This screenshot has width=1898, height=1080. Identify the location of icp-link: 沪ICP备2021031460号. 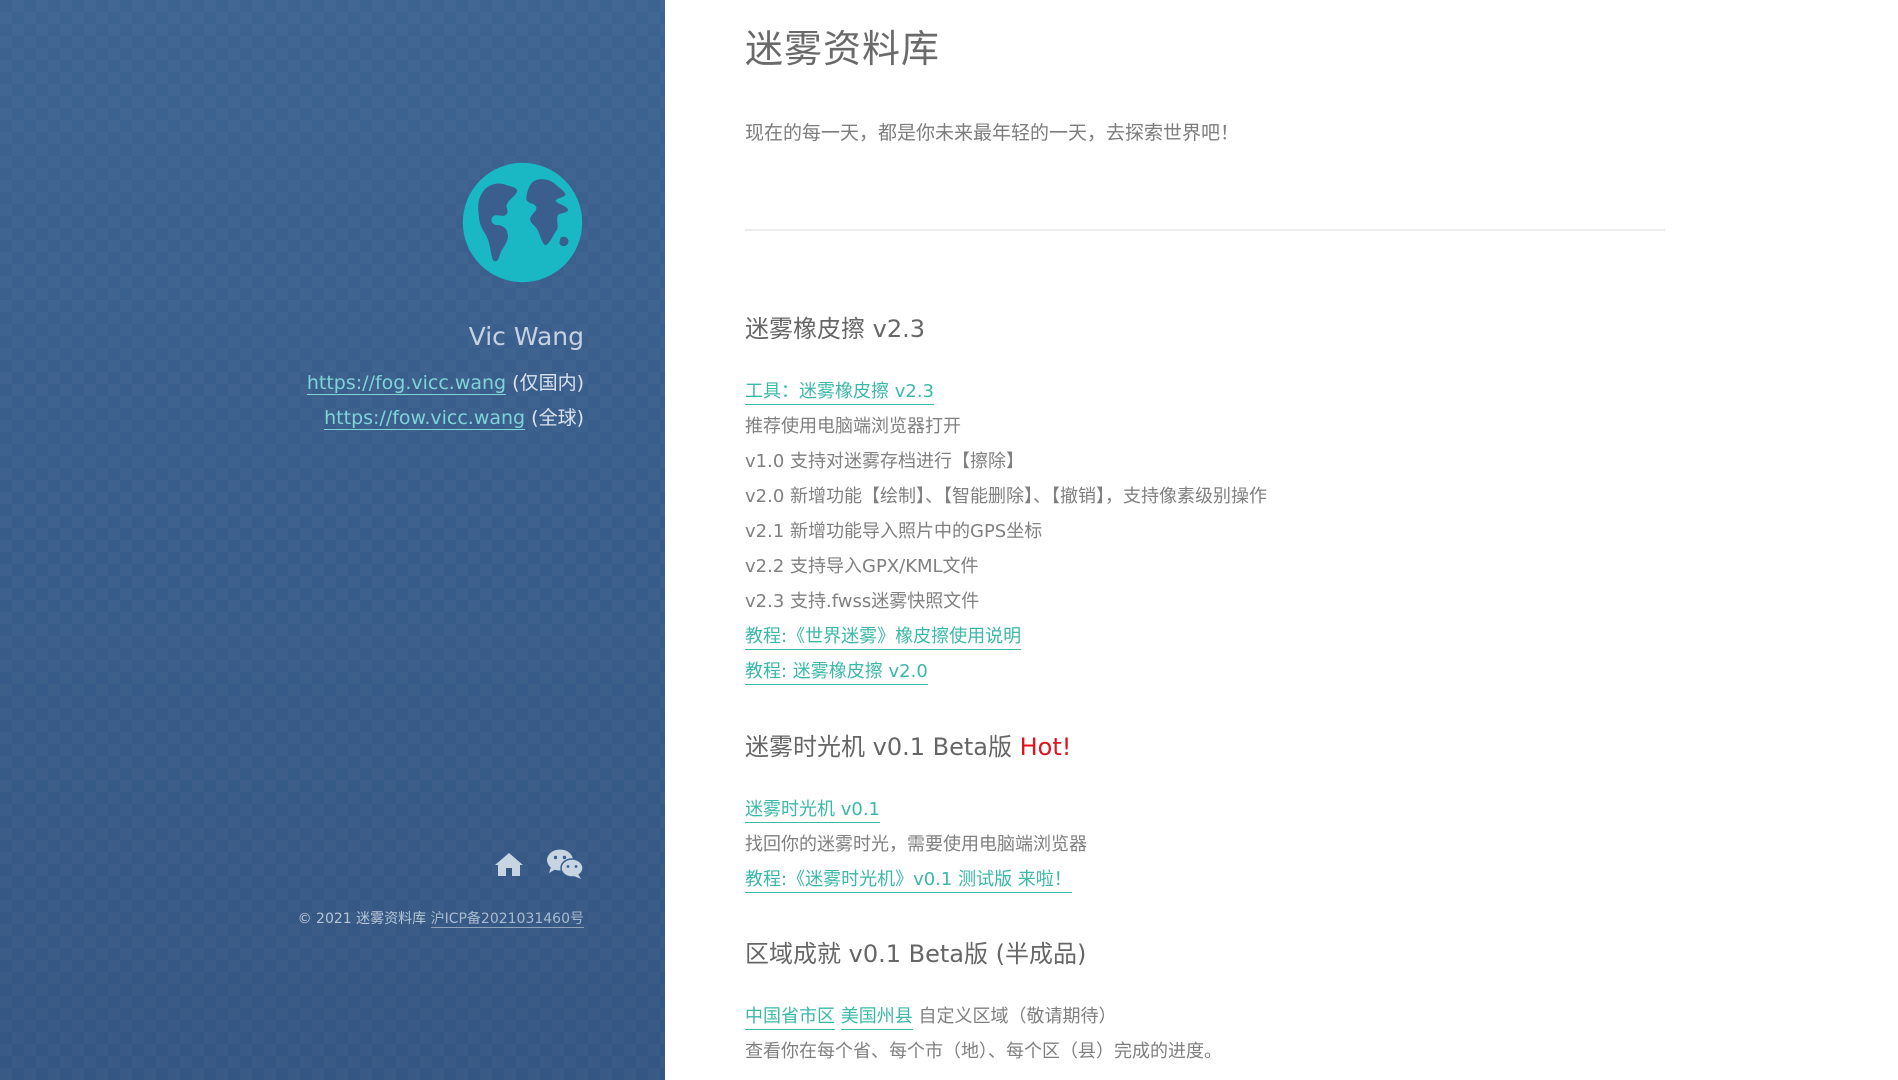
(507, 919).